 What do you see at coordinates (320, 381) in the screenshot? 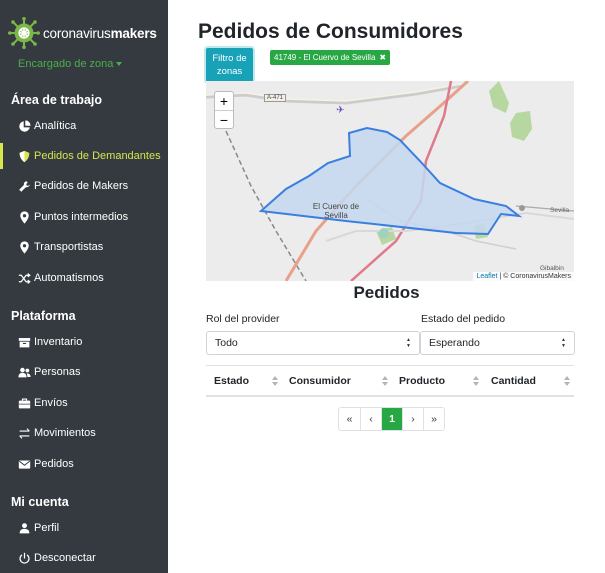
I see `column-header-consumidor: Consumidor` at bounding box center [320, 381].